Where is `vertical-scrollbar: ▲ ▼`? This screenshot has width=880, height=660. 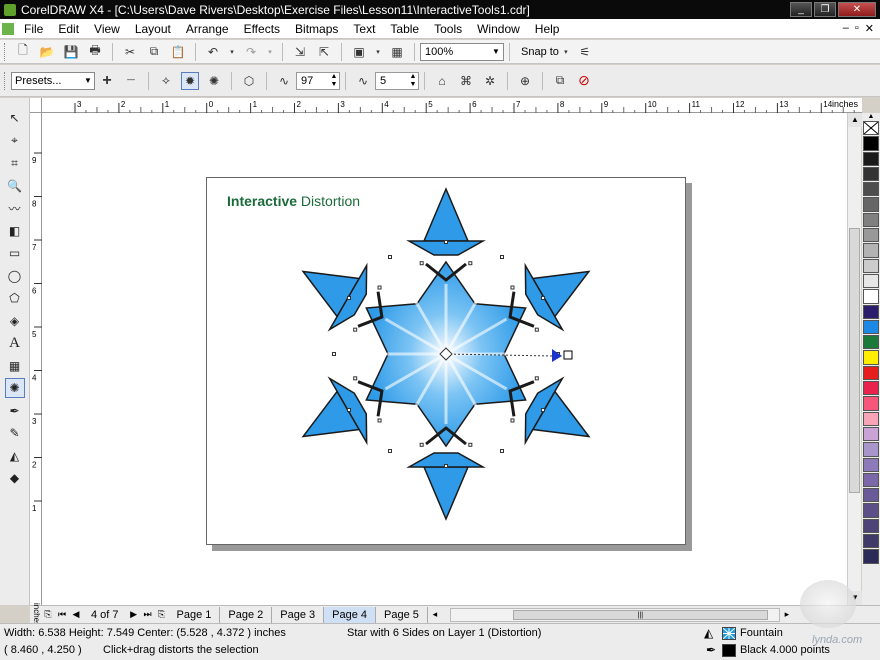 vertical-scrollbar: ▲ ▼ is located at coordinates (854, 359).